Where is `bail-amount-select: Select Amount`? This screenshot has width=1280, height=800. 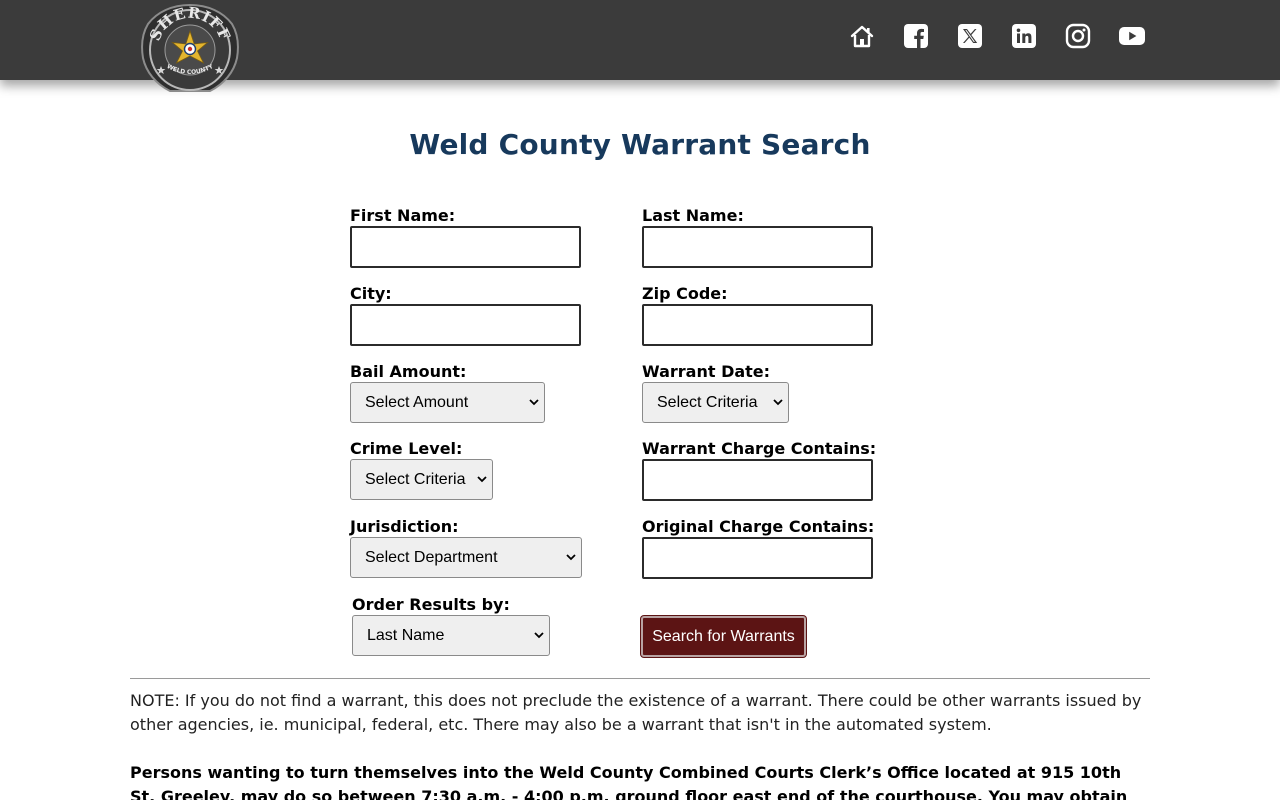 bail-amount-select: Select Amount is located at coordinates (447, 402).